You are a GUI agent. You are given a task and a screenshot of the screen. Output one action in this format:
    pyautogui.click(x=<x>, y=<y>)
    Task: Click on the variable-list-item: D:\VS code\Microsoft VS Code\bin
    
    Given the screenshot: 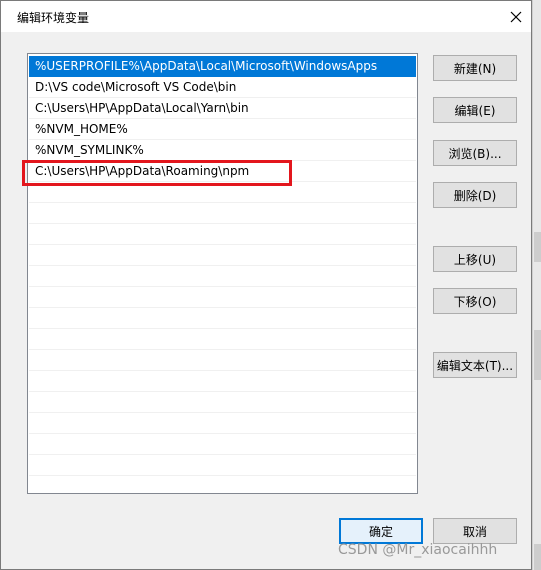 What is the action you would take?
    pyautogui.click(x=222, y=87)
    